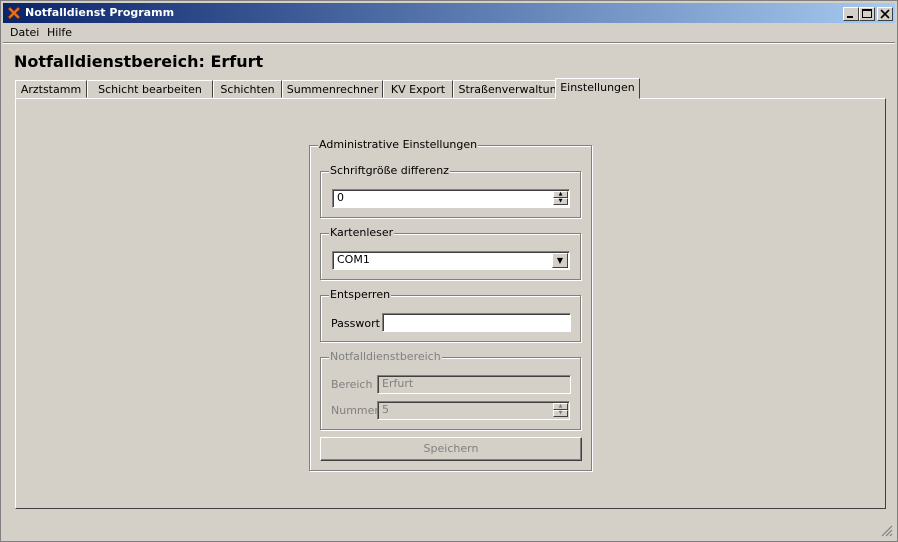  What do you see at coordinates (340, 197) in the screenshot?
I see `font-size-value: 0` at bounding box center [340, 197].